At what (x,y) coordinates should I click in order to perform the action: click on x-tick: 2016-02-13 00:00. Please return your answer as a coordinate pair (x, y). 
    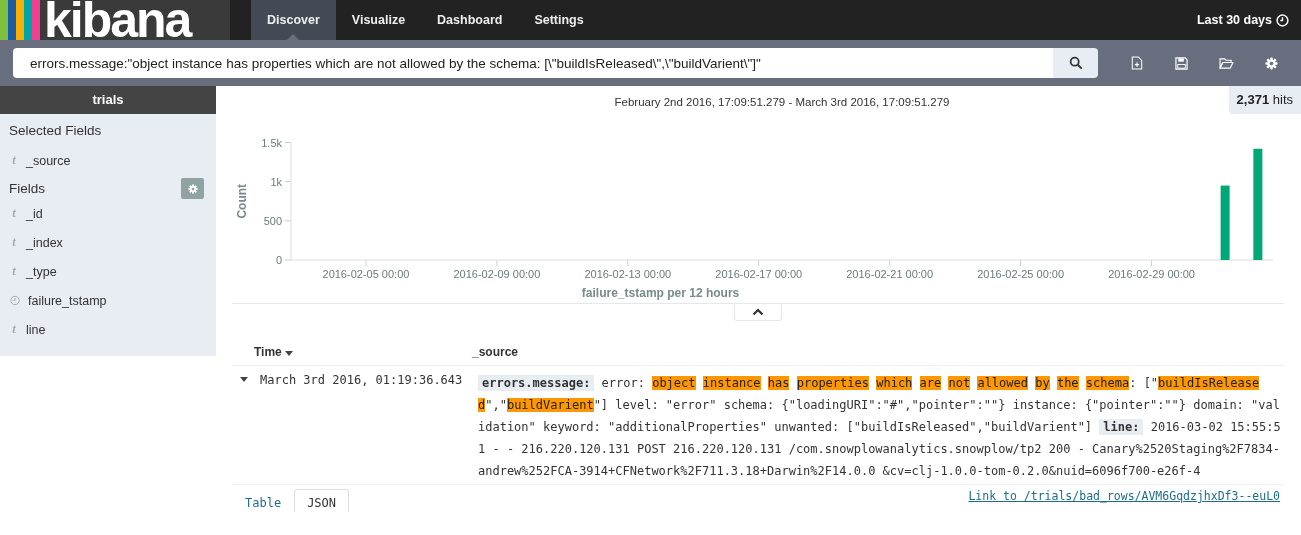
    Looking at the image, I should click on (628, 269).